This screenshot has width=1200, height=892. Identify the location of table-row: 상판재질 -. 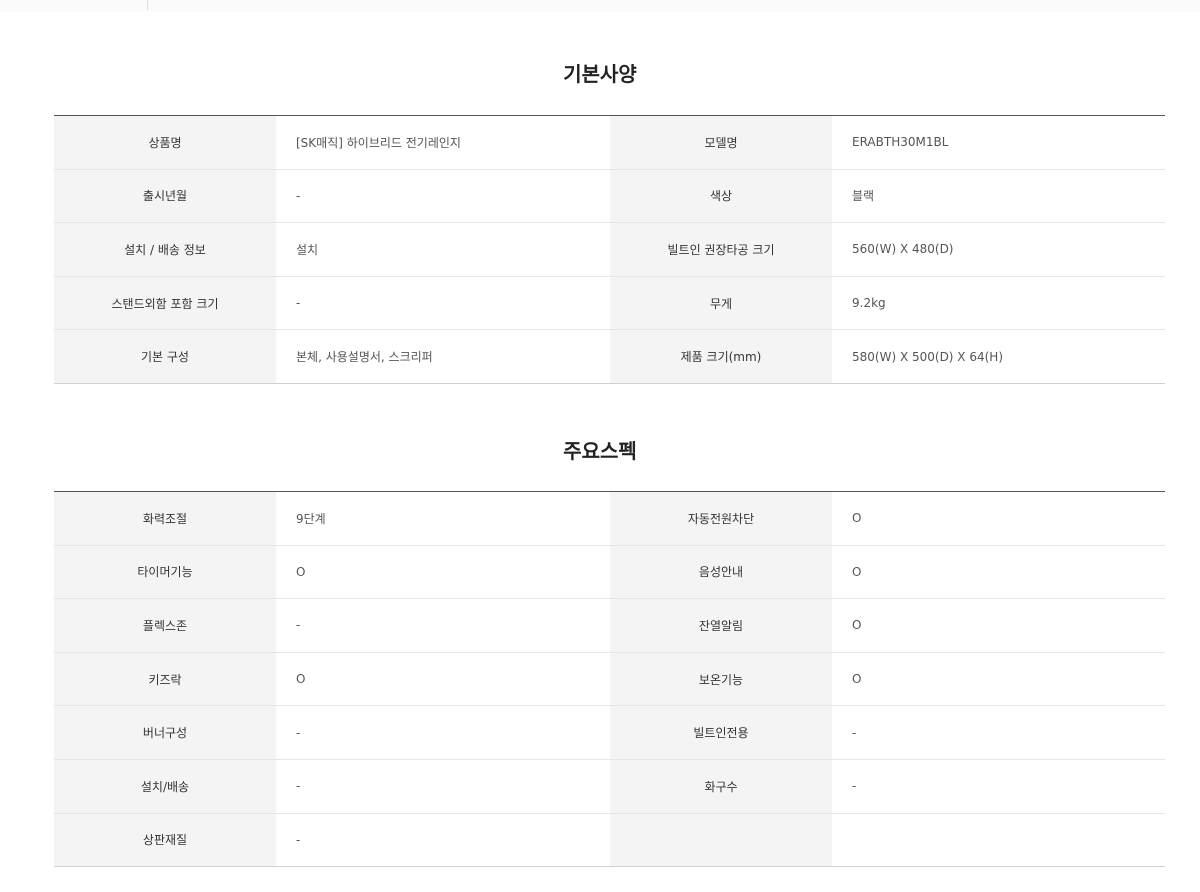
(609, 840).